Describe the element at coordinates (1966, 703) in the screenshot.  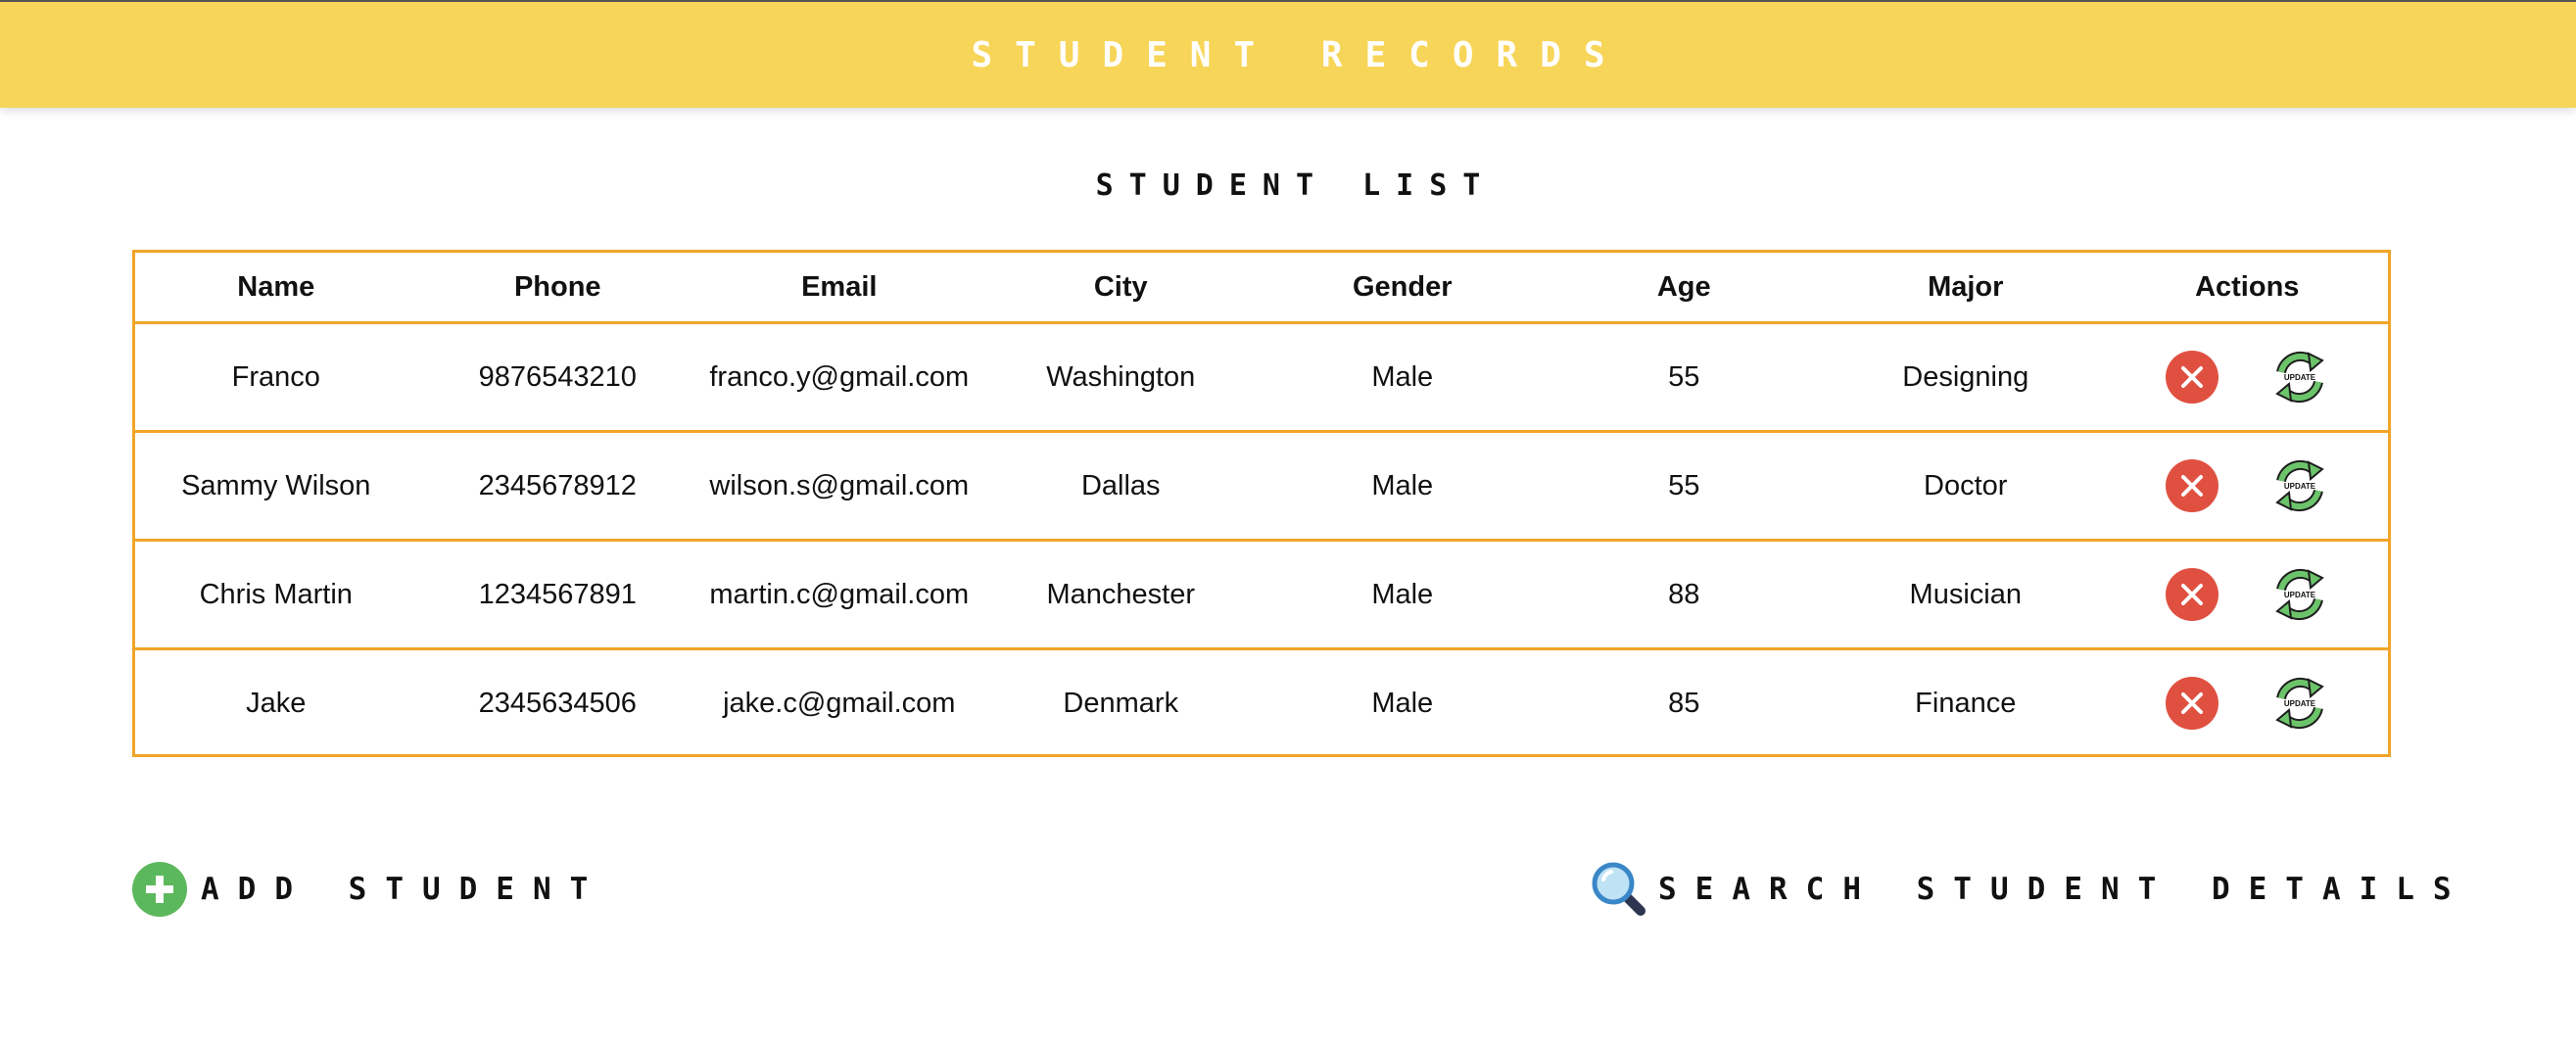
I see `cell-major: Finance` at that location.